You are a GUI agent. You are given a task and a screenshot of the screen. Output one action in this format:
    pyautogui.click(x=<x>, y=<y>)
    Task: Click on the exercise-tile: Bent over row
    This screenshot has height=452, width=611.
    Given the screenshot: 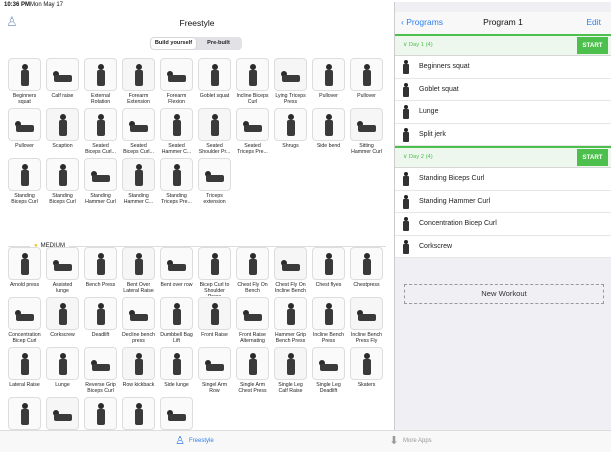 What is the action you would take?
    pyautogui.click(x=176, y=271)
    